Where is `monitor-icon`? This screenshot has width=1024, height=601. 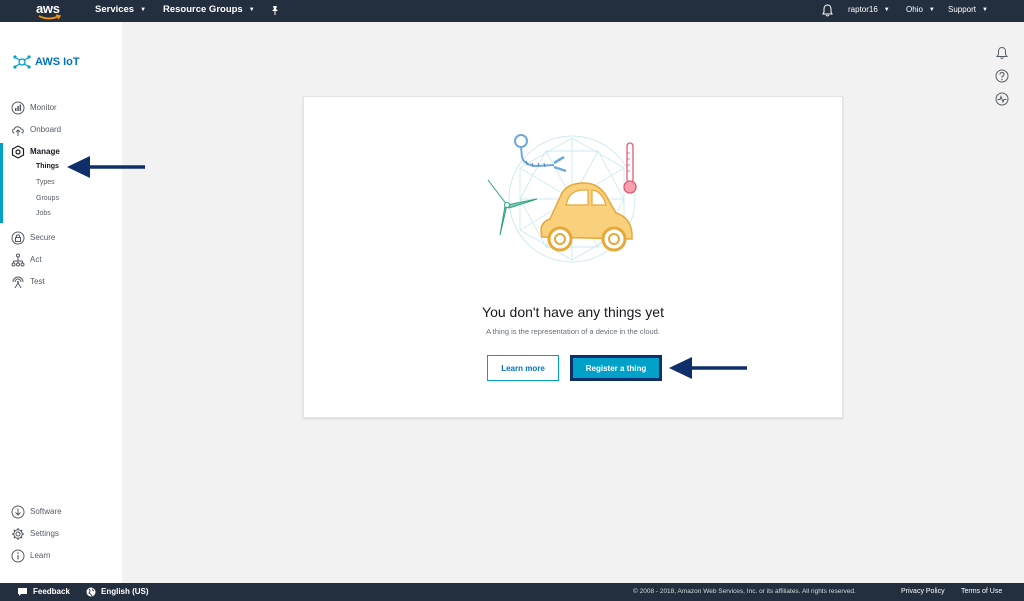
monitor-icon is located at coordinates (18, 108).